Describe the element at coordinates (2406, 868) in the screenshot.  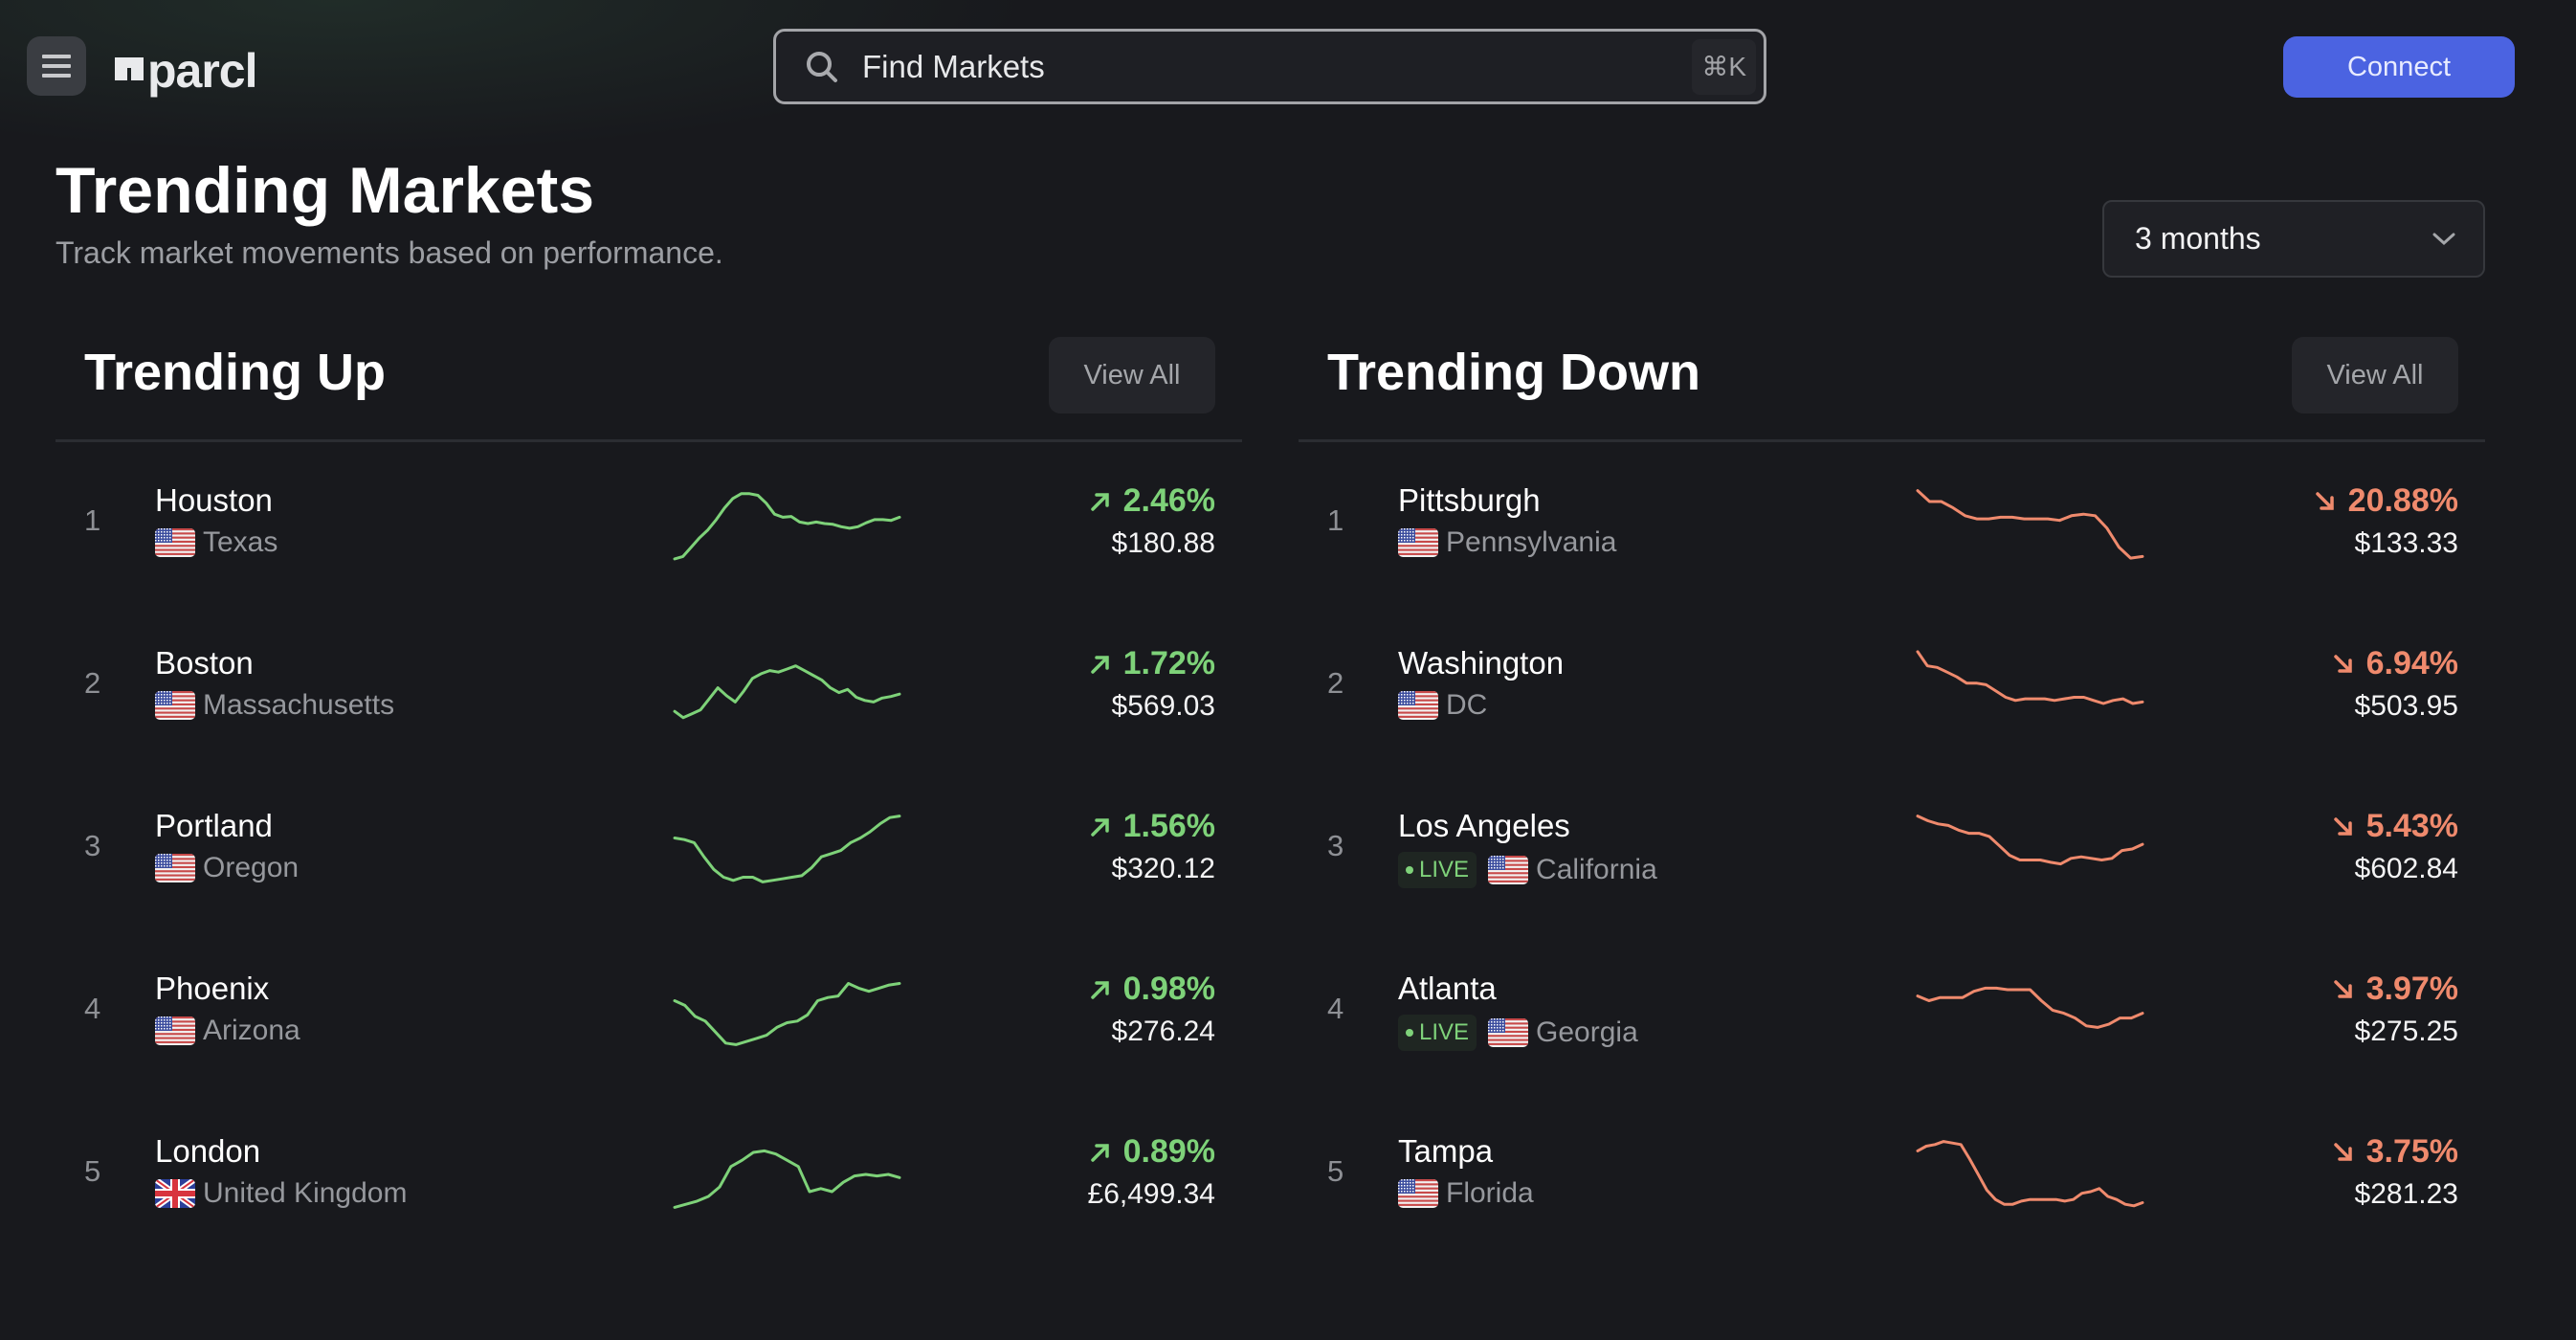
I see `price: $602.84` at that location.